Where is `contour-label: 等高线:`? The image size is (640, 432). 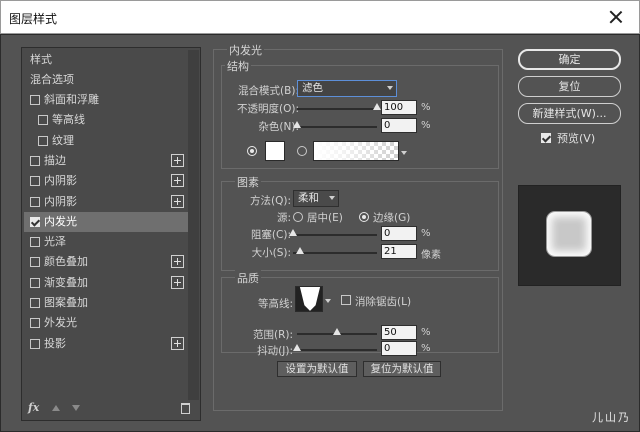
contour-label: 等高线: is located at coordinates (275, 304).